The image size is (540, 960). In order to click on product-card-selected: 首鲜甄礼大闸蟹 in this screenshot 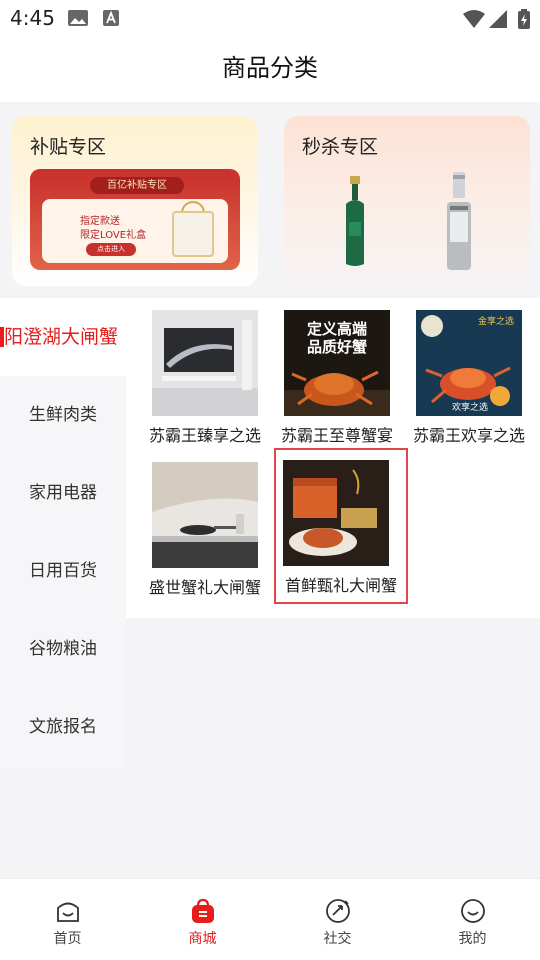, I will do `click(341, 526)`.